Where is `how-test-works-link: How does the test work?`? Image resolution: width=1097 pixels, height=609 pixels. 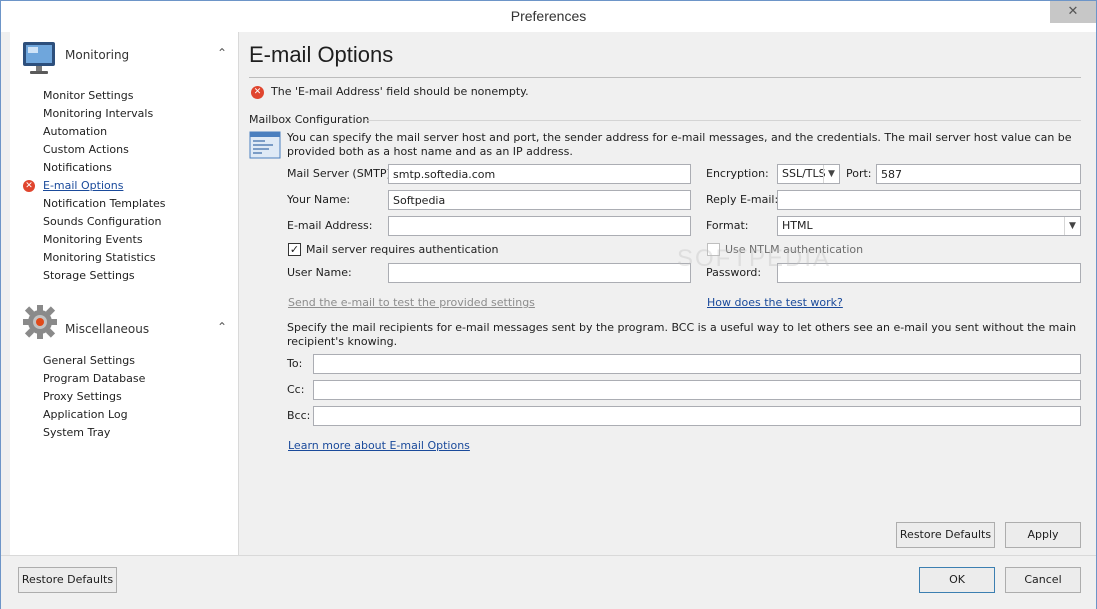
how-test-works-link: How does the test work? is located at coordinates (775, 302).